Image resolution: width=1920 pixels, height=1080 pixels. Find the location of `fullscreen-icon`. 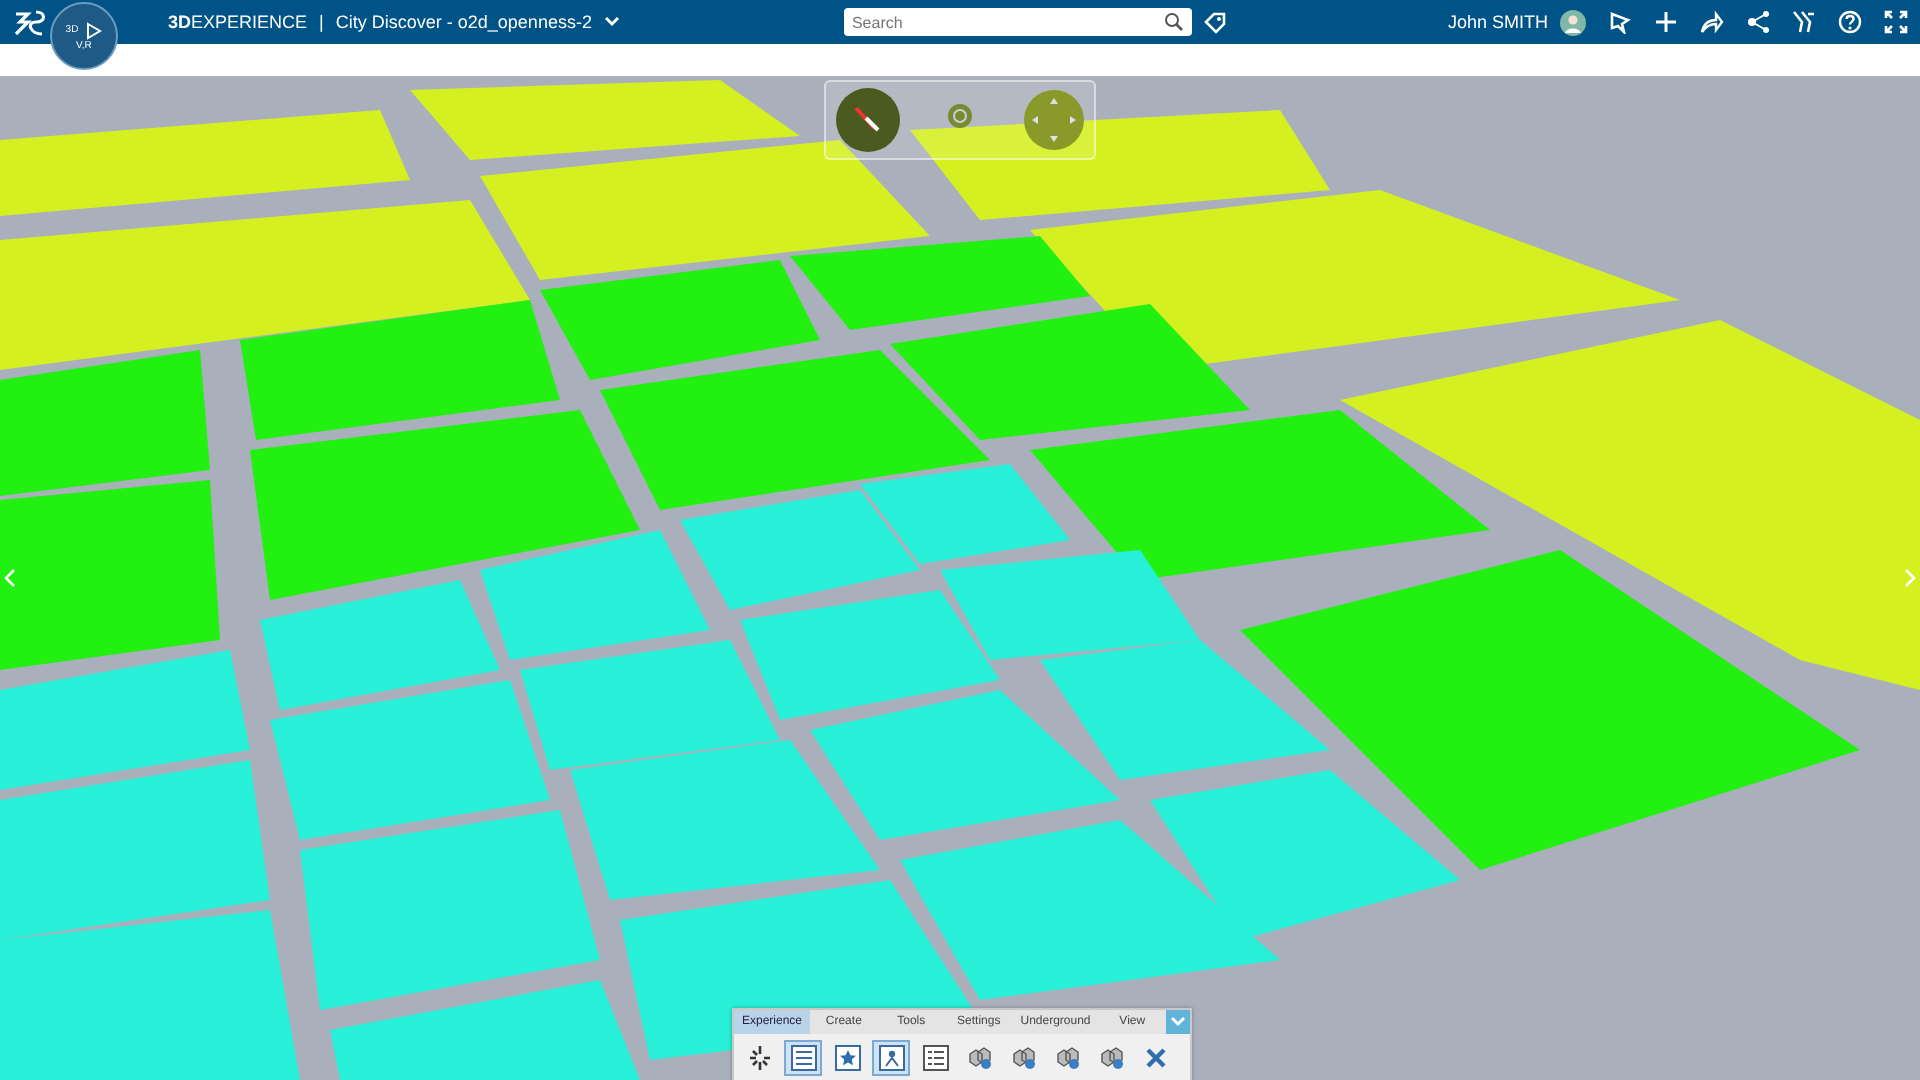

fullscreen-icon is located at coordinates (1896, 22).